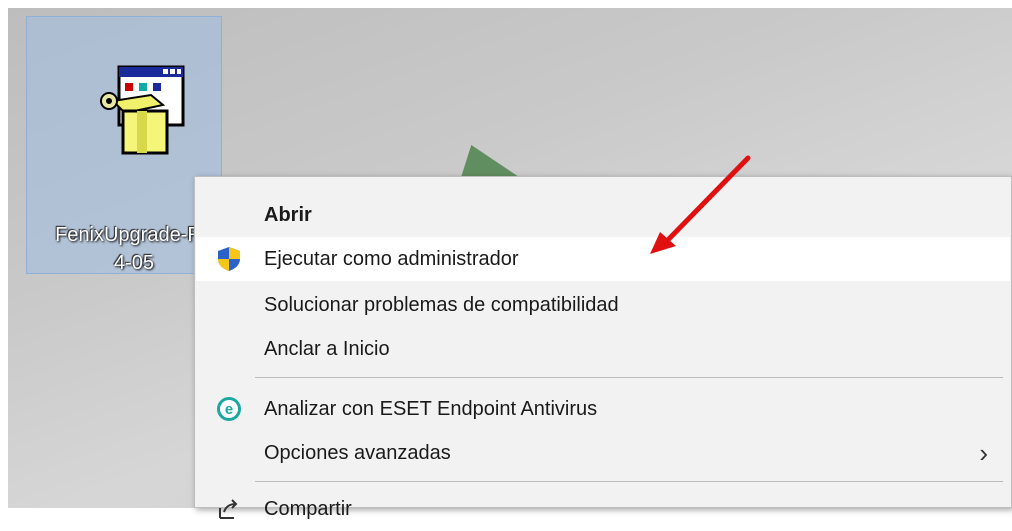 The height and width of the screenshot is (531, 1012). Describe the element at coordinates (983, 453) in the screenshot. I see `chevron-right-icon: ›` at that location.